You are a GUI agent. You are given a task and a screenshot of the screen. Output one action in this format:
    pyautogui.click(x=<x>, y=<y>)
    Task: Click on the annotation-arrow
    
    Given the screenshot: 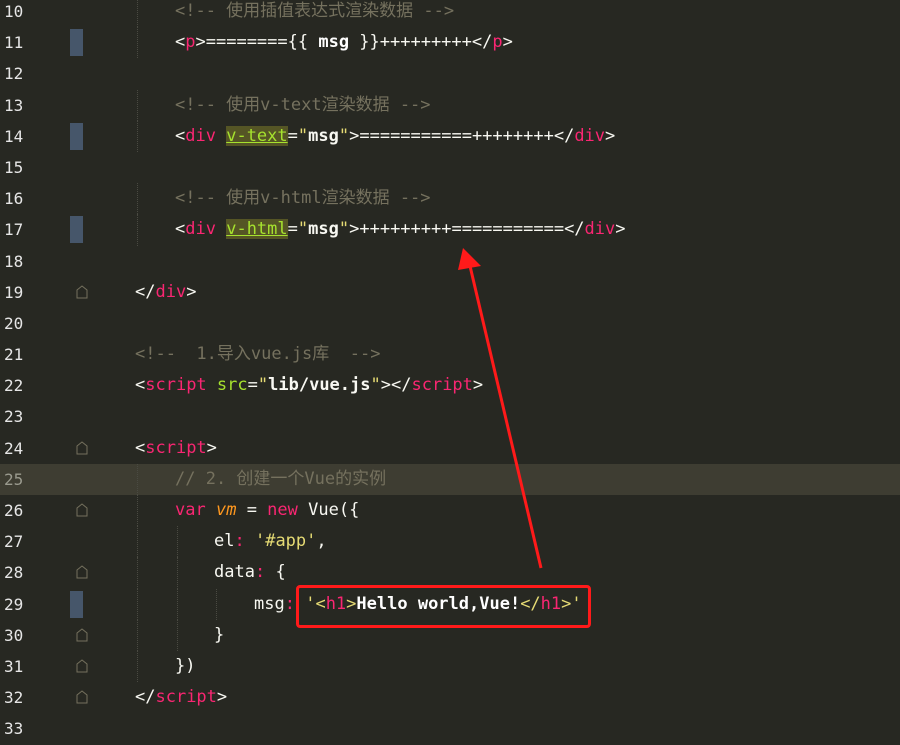 What is the action you would take?
    pyautogui.click(x=500, y=408)
    